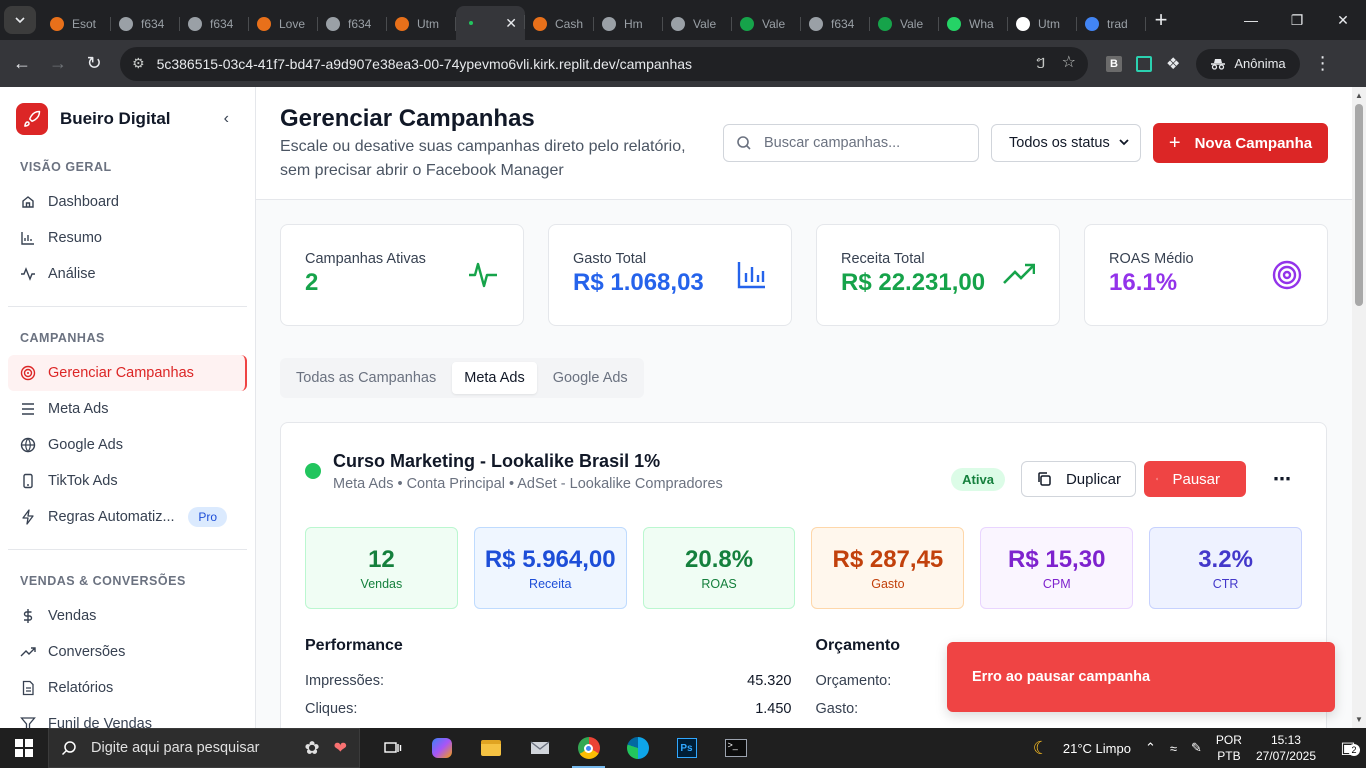 The image size is (1366, 768). Describe the element at coordinates (559, 24) in the screenshot. I see `browser-tab: Cash` at that location.